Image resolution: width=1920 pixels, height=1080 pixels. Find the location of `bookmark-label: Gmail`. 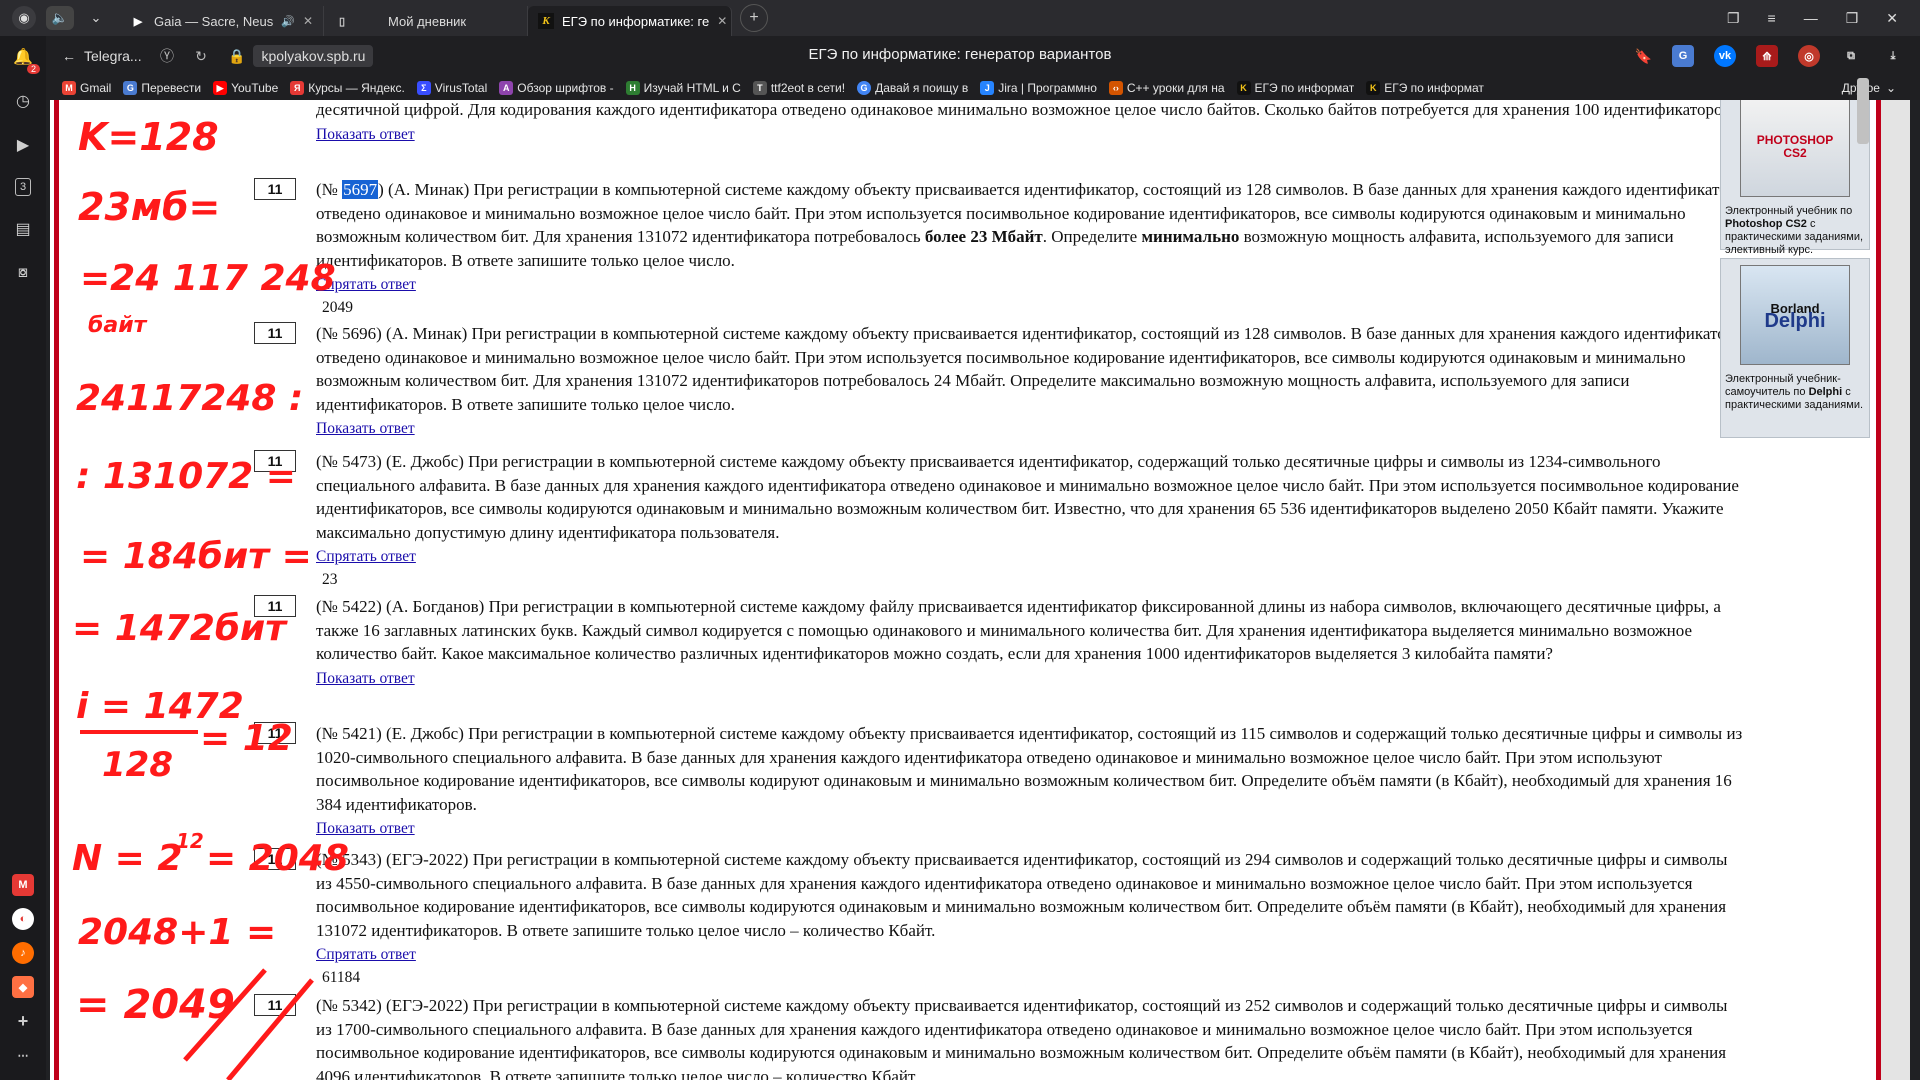

bookmark-label: Gmail is located at coordinates (96, 88).